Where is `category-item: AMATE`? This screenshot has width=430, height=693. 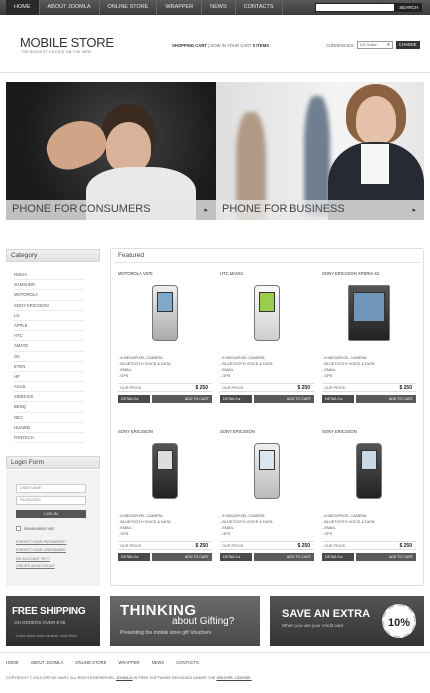 category-item: AMATE is located at coordinates (49, 346).